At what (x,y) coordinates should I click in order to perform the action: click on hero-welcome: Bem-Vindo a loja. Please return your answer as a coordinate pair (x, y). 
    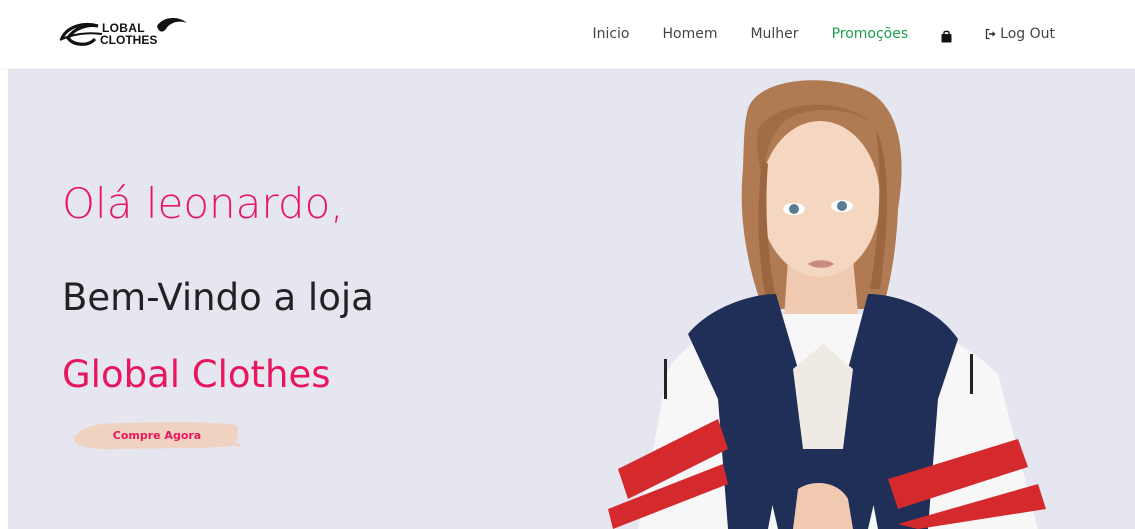
    Looking at the image, I should click on (218, 297).